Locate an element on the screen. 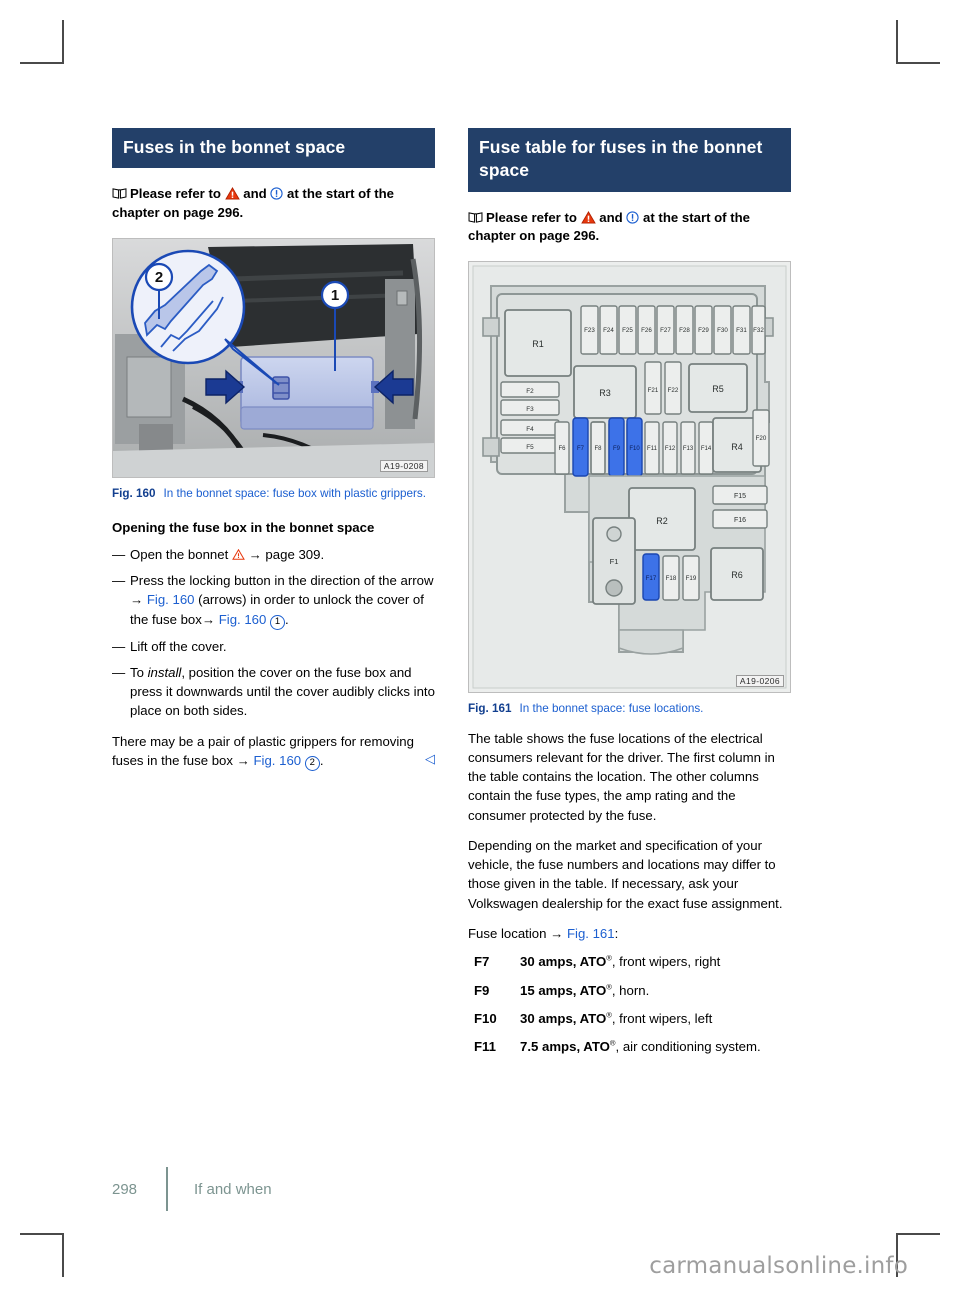 The image size is (960, 1297). table-row: F9 15 amps, ATO®, horn. is located at coordinates (629, 990).